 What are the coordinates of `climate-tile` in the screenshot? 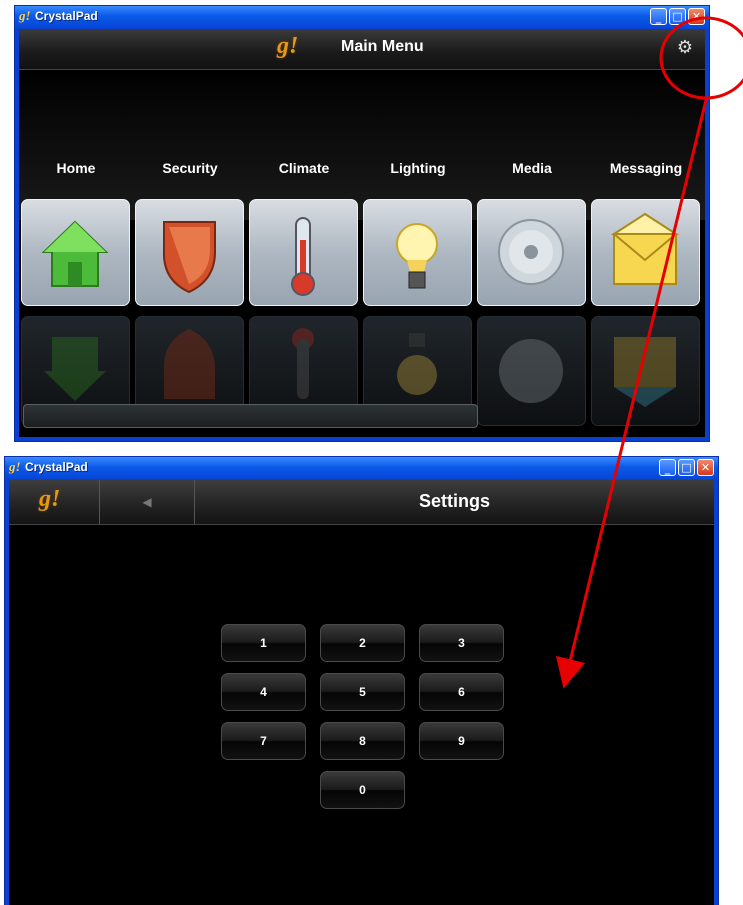 It's located at (303, 252).